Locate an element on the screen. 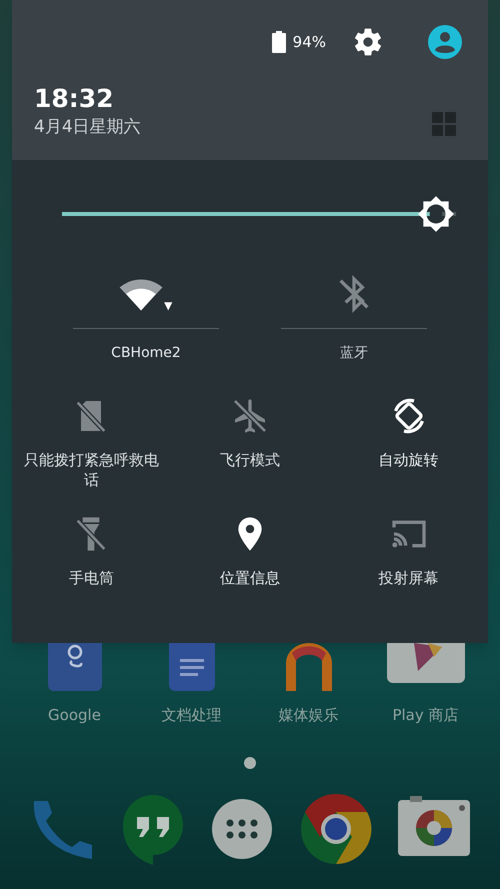 Image resolution: width=500 pixels, height=889 pixels. play-store-app-icon is located at coordinates (425, 663).